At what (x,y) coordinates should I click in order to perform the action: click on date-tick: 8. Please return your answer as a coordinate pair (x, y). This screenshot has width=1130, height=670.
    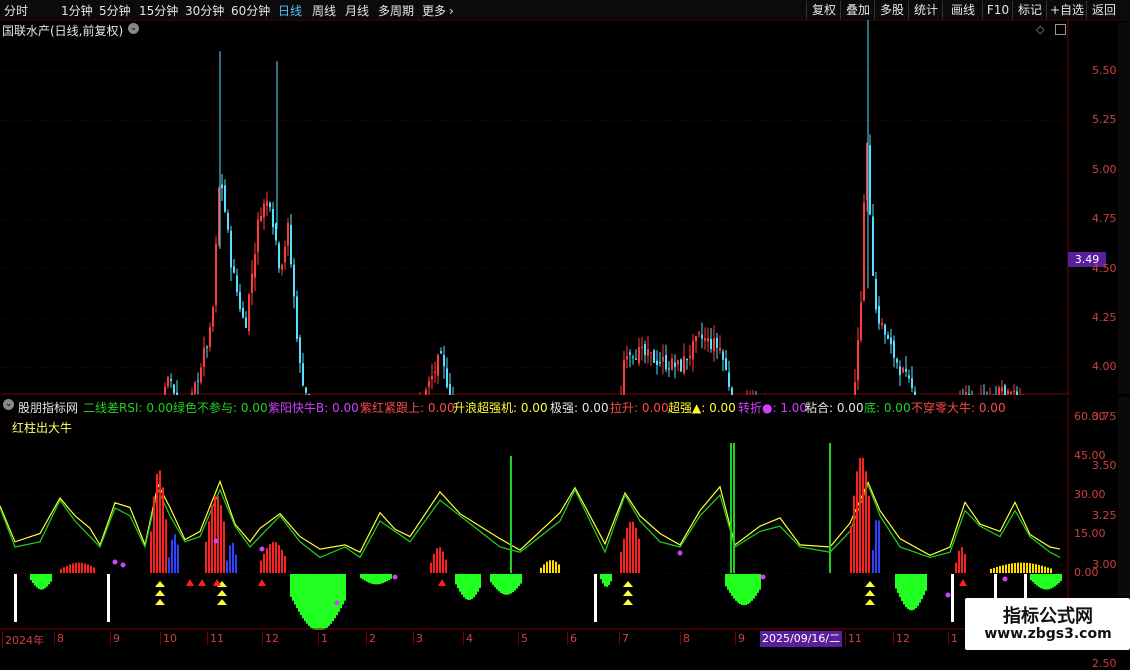
    Looking at the image, I should click on (685, 638).